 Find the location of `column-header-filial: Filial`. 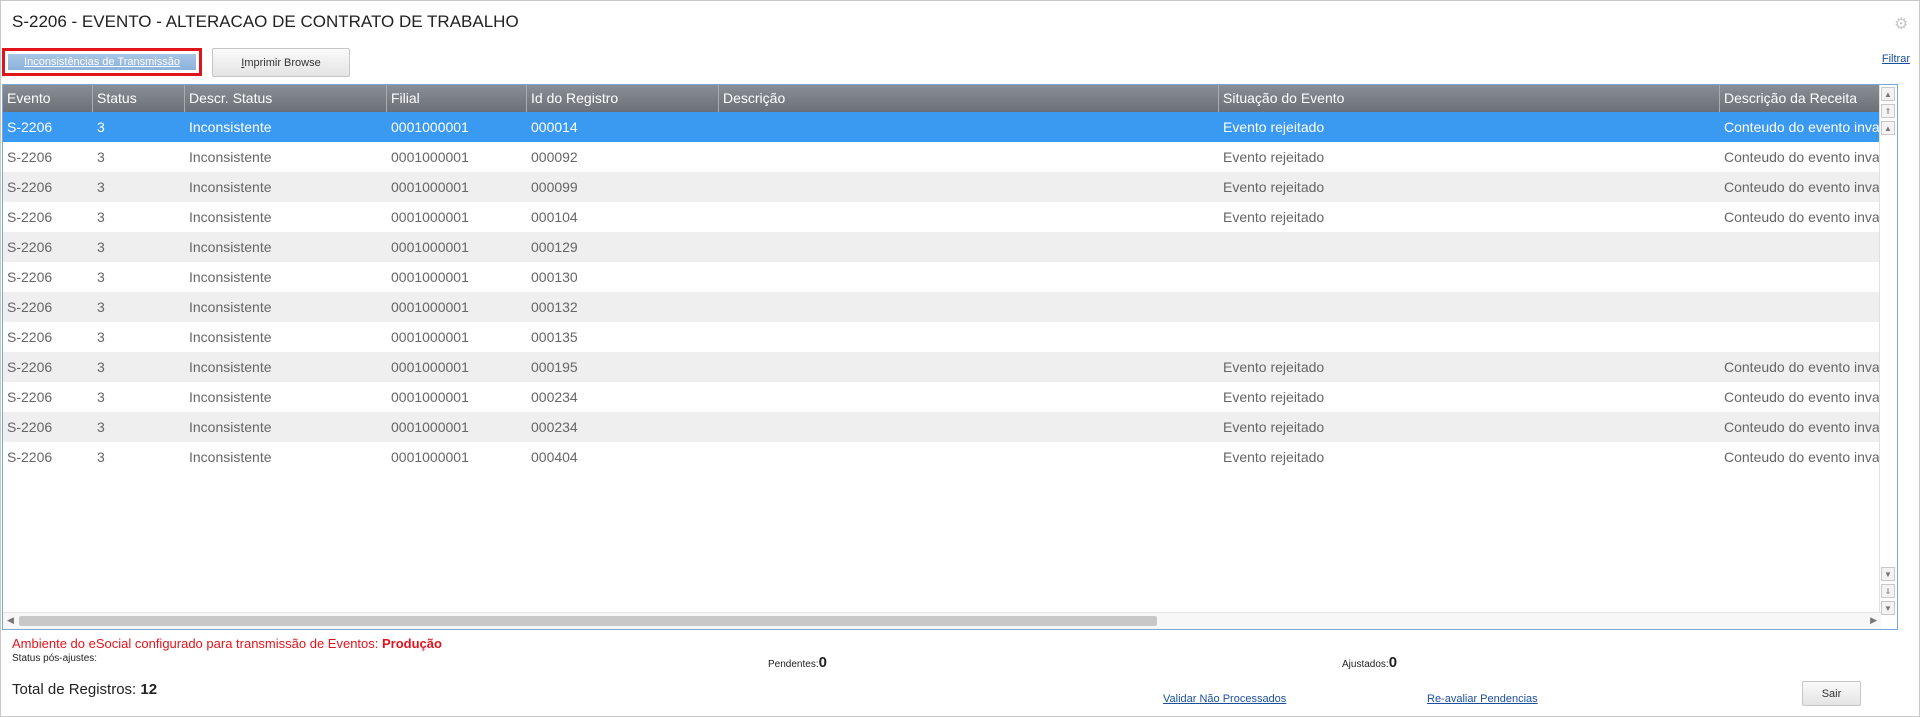

column-header-filial: Filial is located at coordinates (457, 98).